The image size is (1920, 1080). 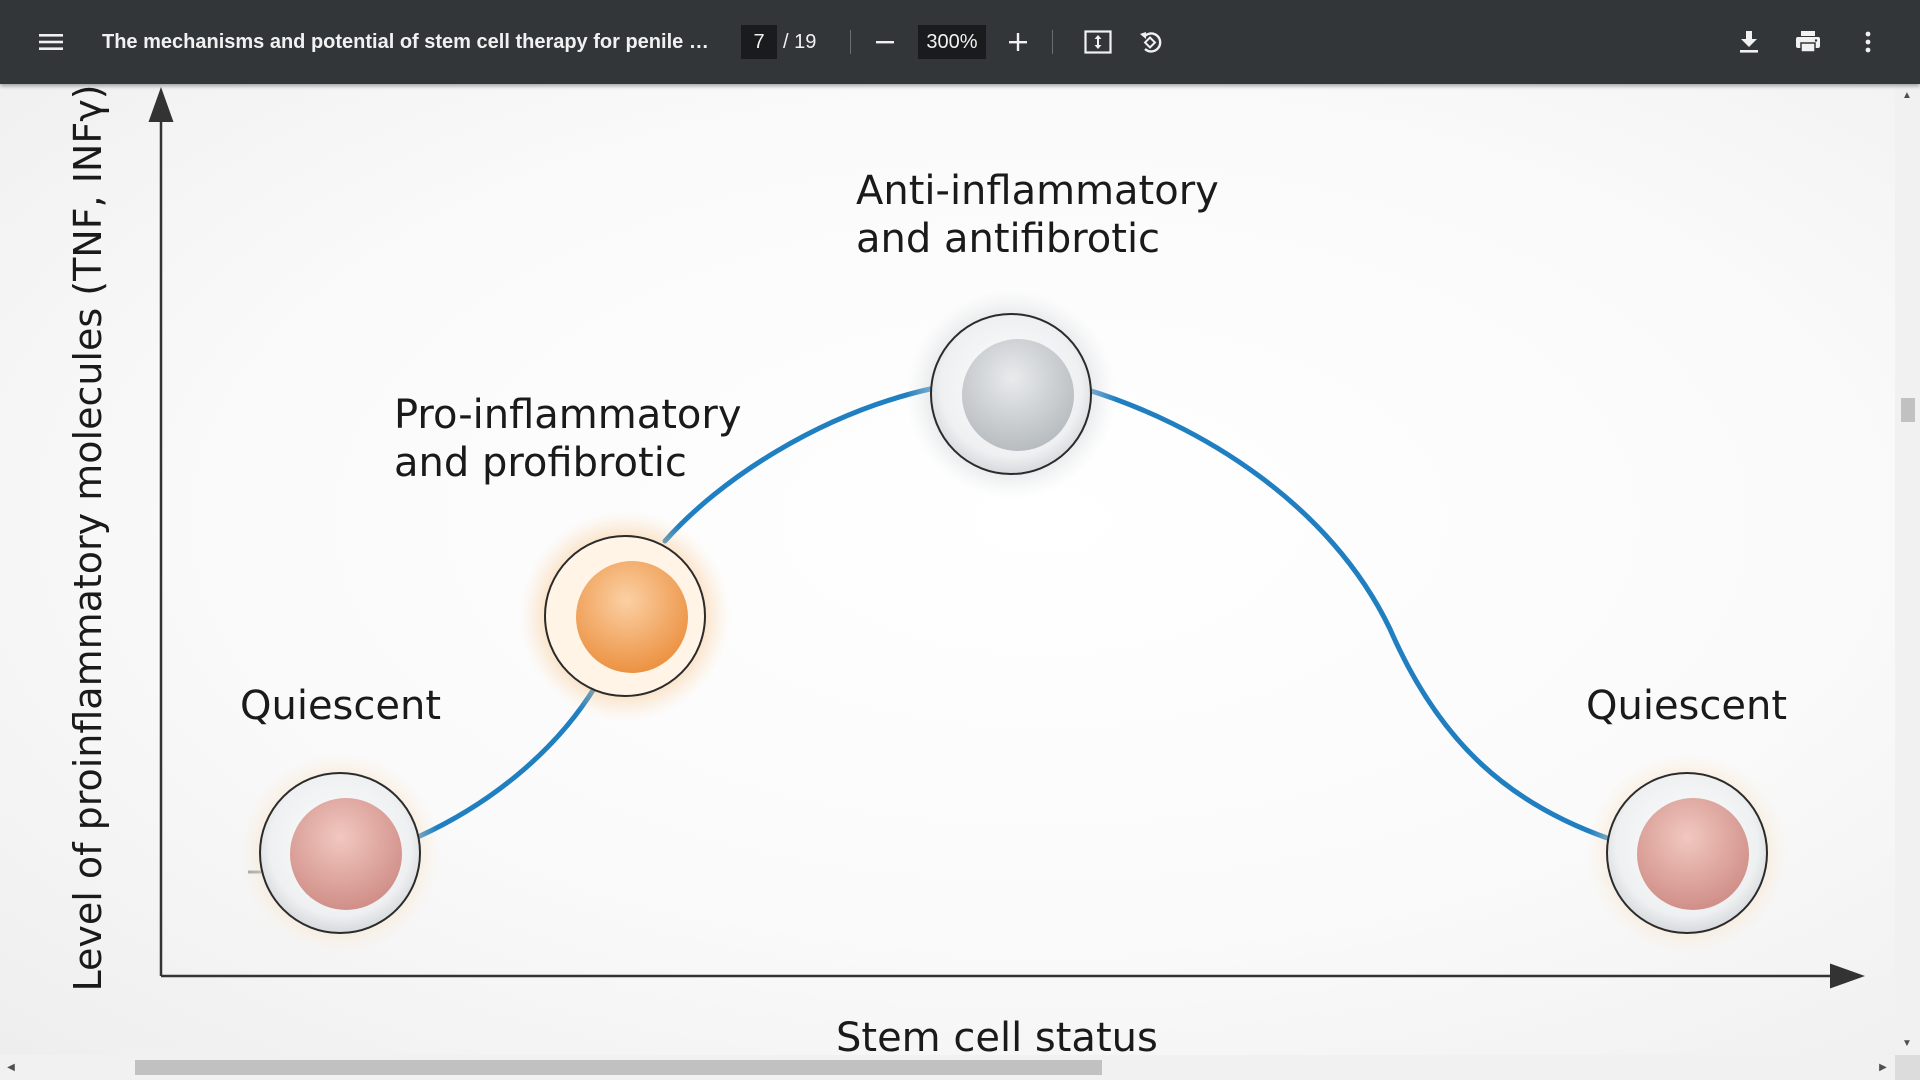 I want to click on scroll-down-icon: ▼, so click(x=1907, y=1043).